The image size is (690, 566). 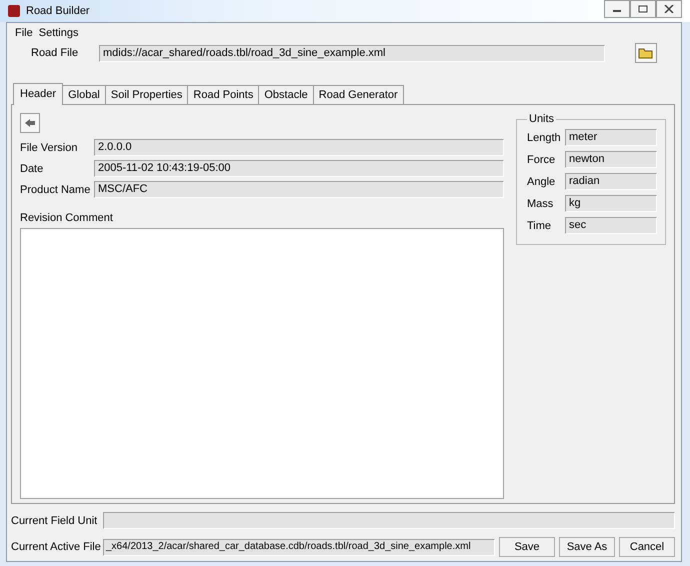 I want to click on text-field: sec, so click(x=611, y=225).